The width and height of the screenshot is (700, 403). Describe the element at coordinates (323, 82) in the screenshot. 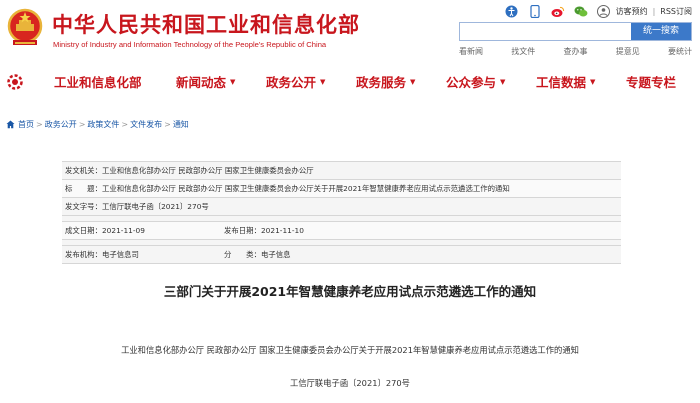

I see `nav-gov-affairs-chevron-icon: ▼` at that location.